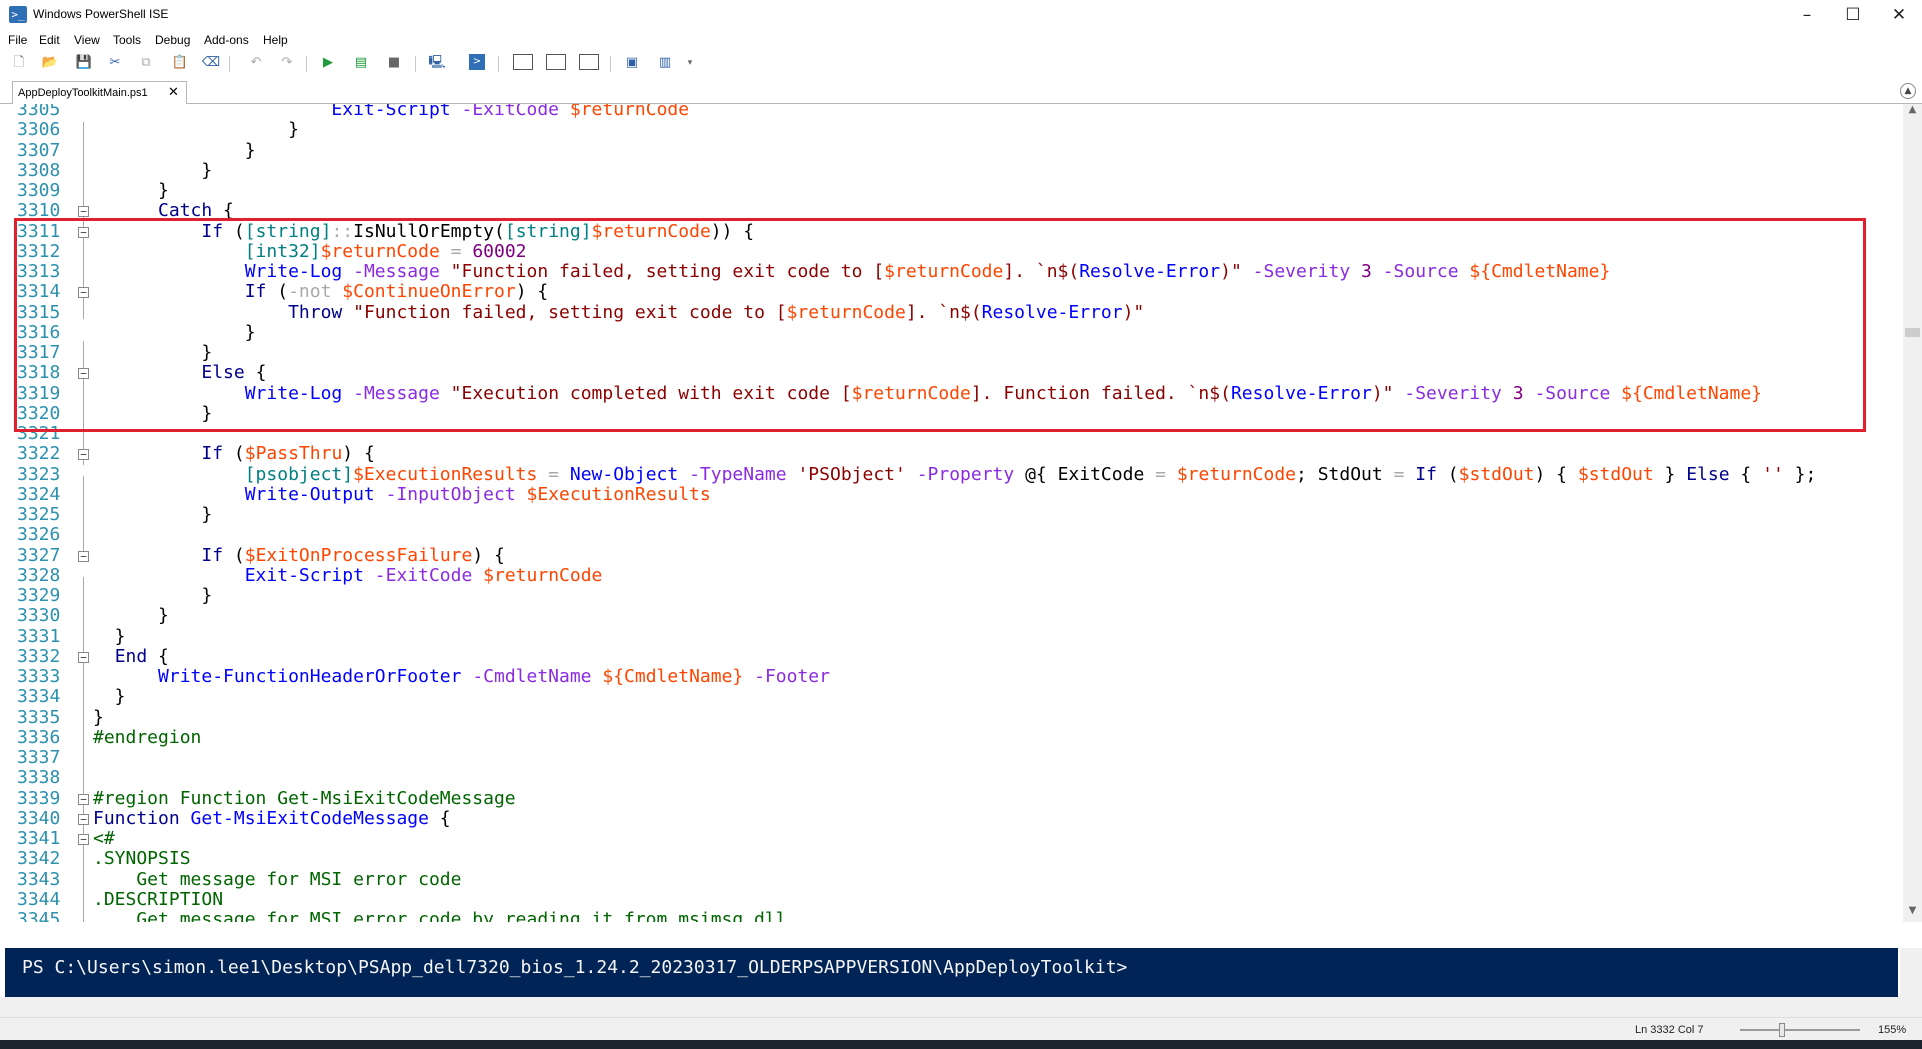 This screenshot has width=1922, height=1049. I want to click on show-console-icon: ▣, so click(632, 63).